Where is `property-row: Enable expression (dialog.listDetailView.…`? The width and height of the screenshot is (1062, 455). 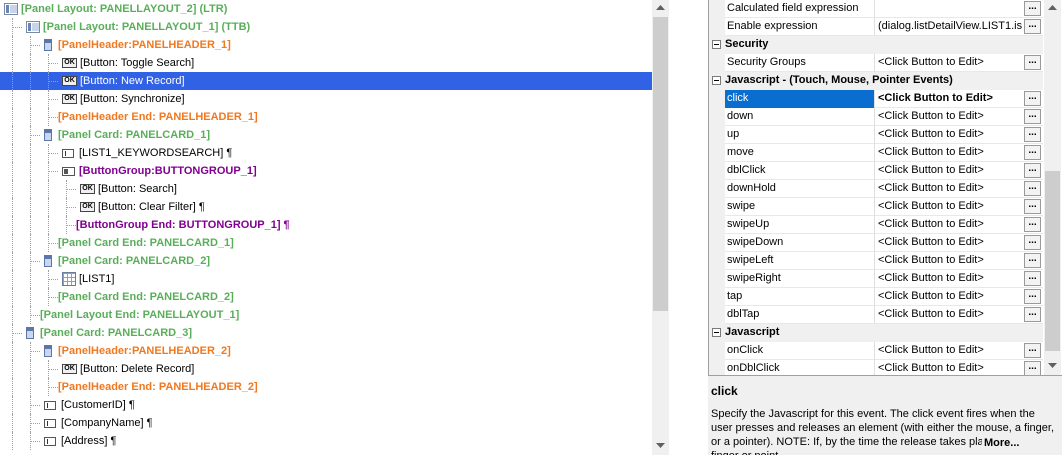
property-row: Enable expression (dialog.listDetailView.… is located at coordinates (876, 27).